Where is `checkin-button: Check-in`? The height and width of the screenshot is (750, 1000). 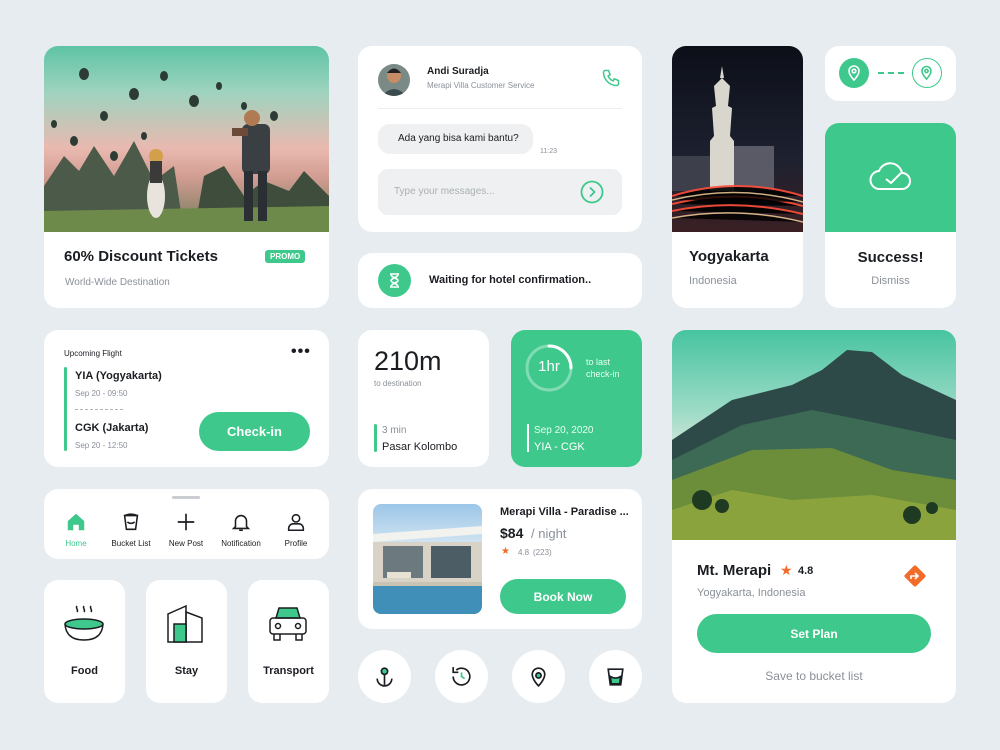 checkin-button: Check-in is located at coordinates (254, 431).